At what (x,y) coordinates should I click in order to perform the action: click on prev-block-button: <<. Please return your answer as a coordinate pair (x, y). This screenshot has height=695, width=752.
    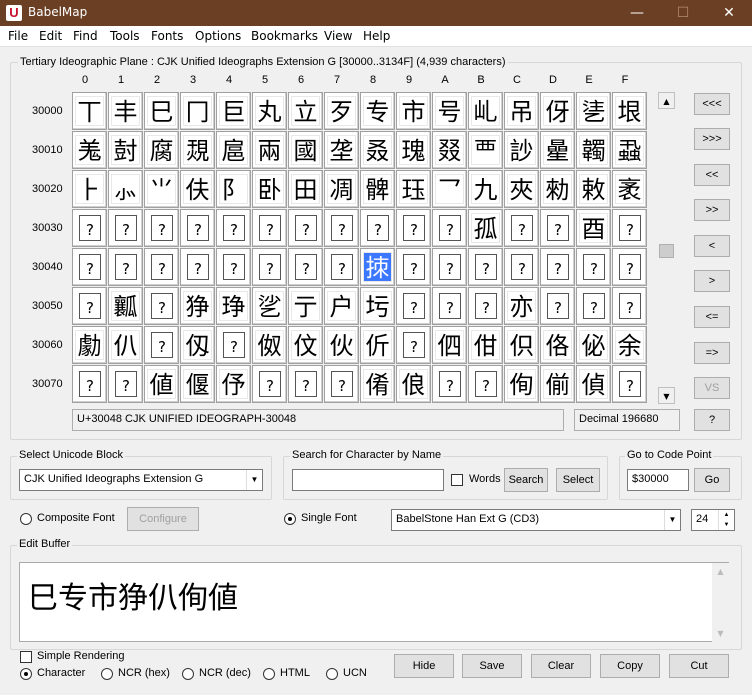
    Looking at the image, I should click on (712, 175).